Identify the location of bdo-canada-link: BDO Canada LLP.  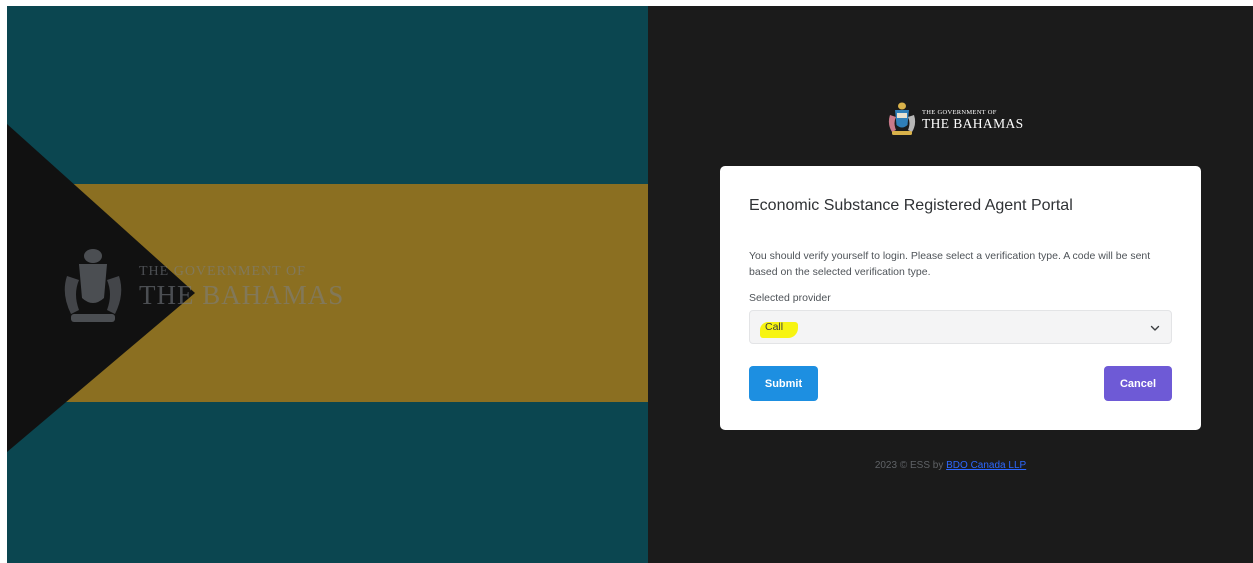
(986, 465).